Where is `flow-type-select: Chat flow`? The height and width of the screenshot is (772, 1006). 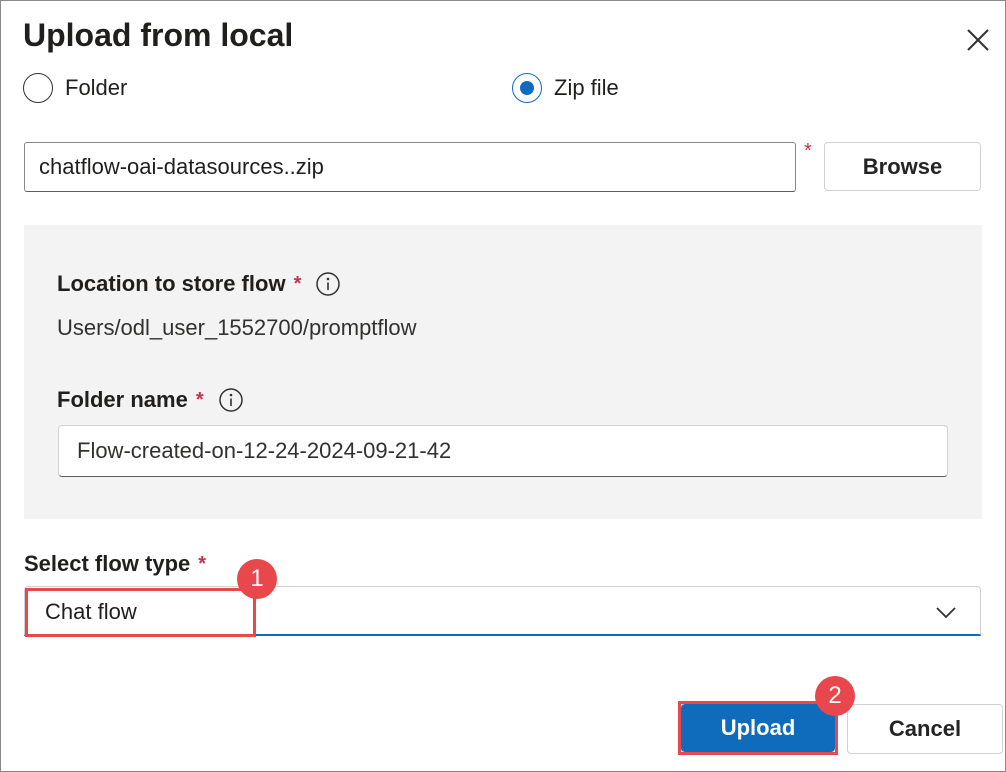
flow-type-select: Chat flow is located at coordinates (502, 611).